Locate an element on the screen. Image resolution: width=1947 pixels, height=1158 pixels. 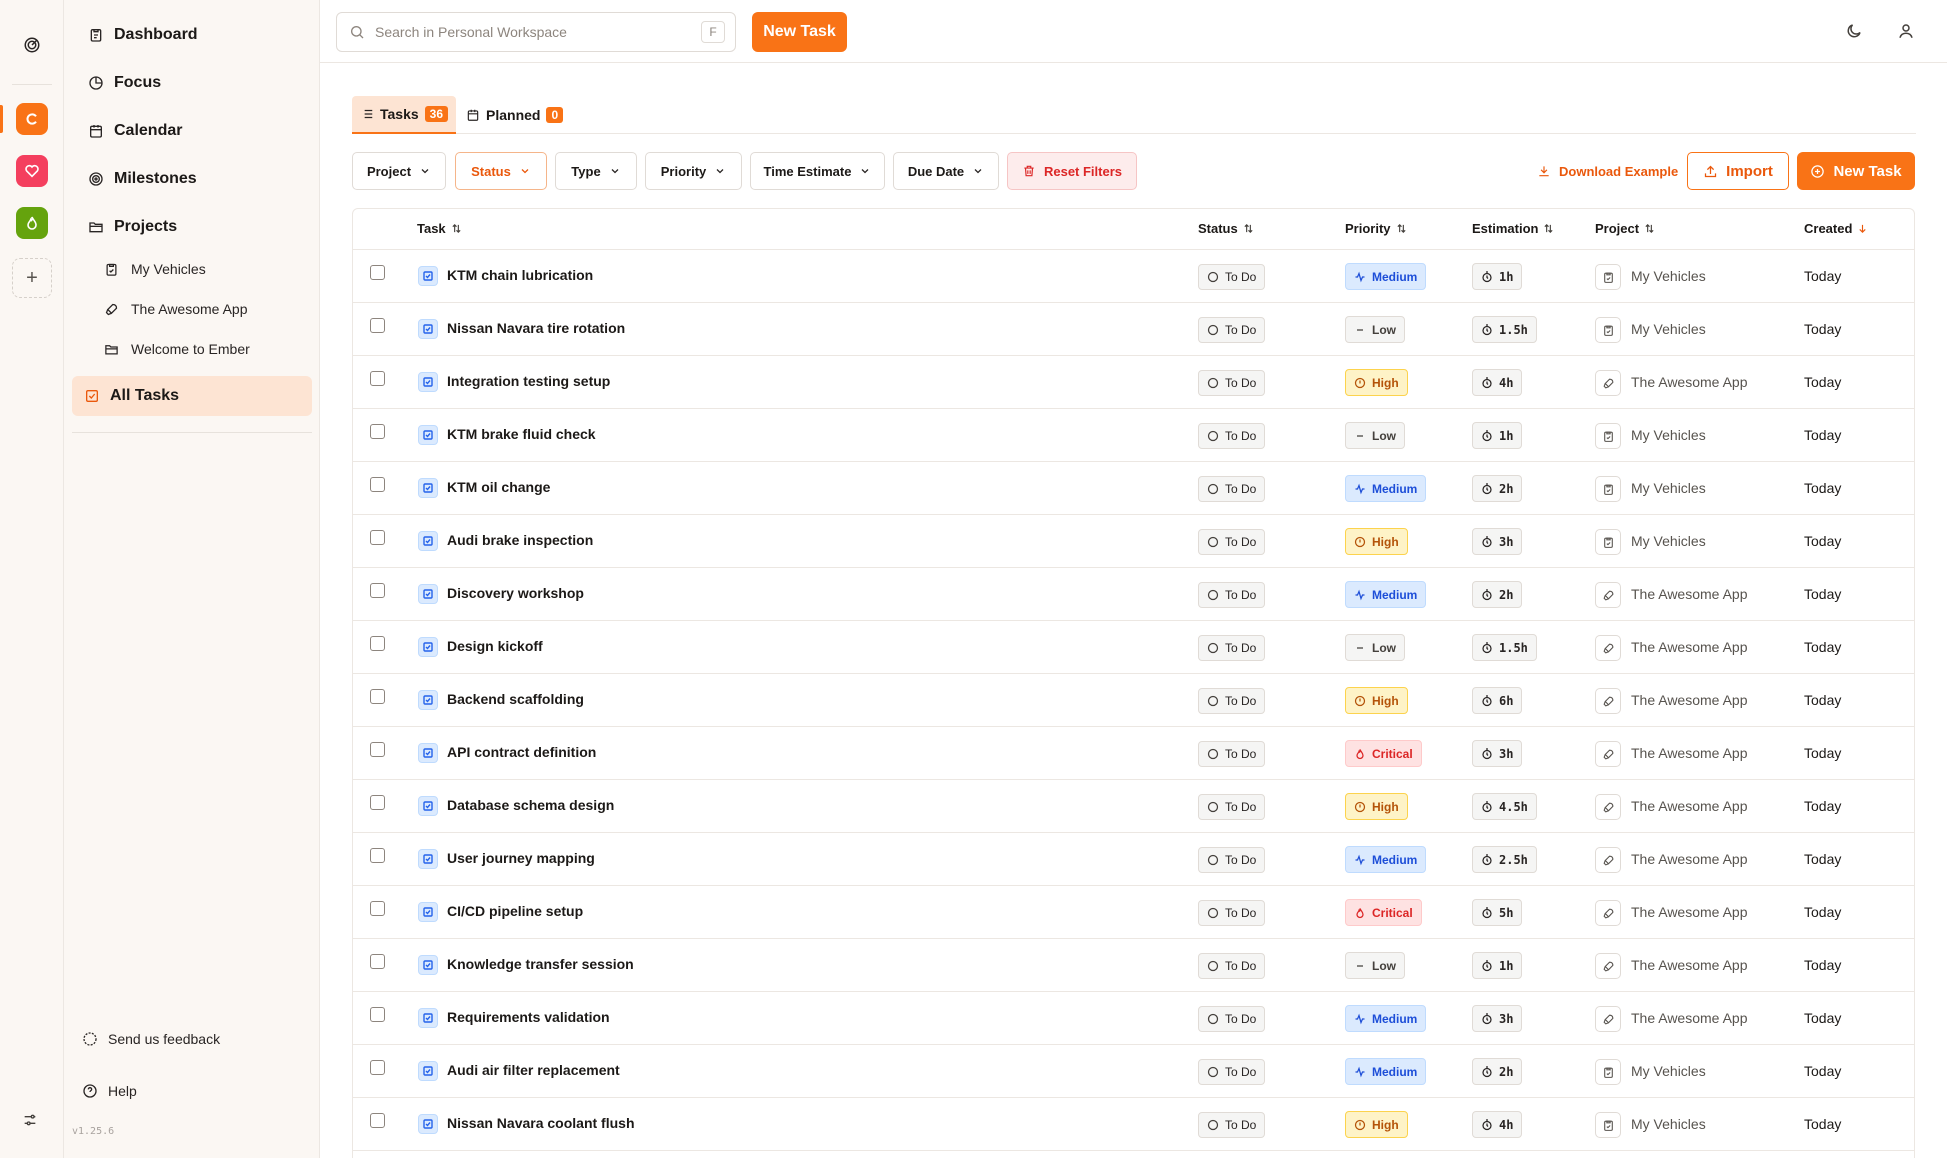
task-title: Nissan Navara coolant flush is located at coordinates (541, 1123).